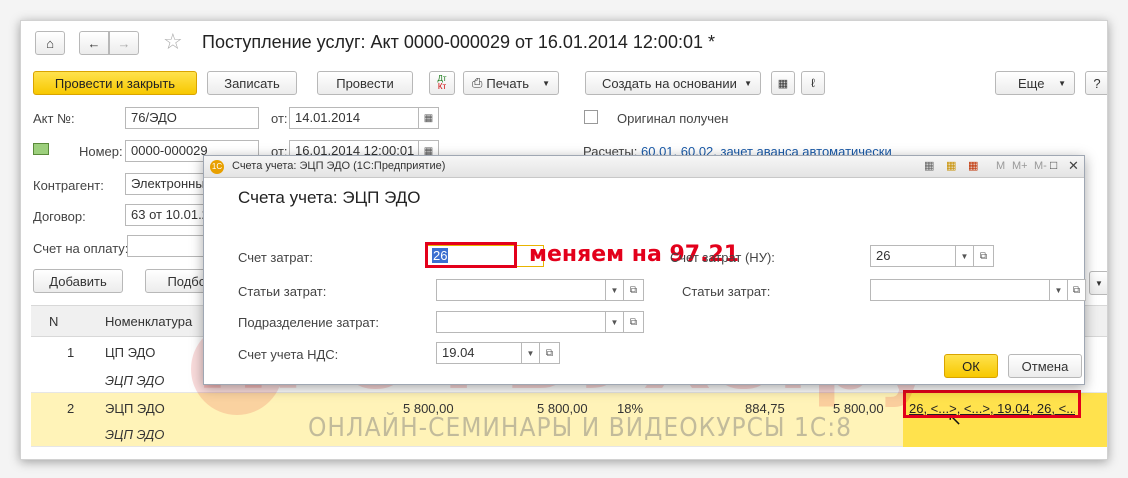 Image resolution: width=1128 pixels, height=478 pixels. I want to click on vat-account-dropdown: ▼, so click(531, 353).